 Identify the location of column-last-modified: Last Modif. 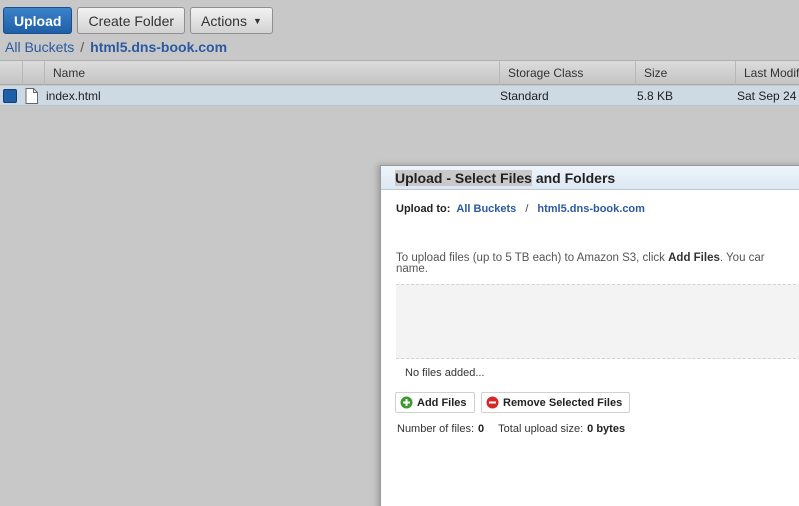
(767, 73).